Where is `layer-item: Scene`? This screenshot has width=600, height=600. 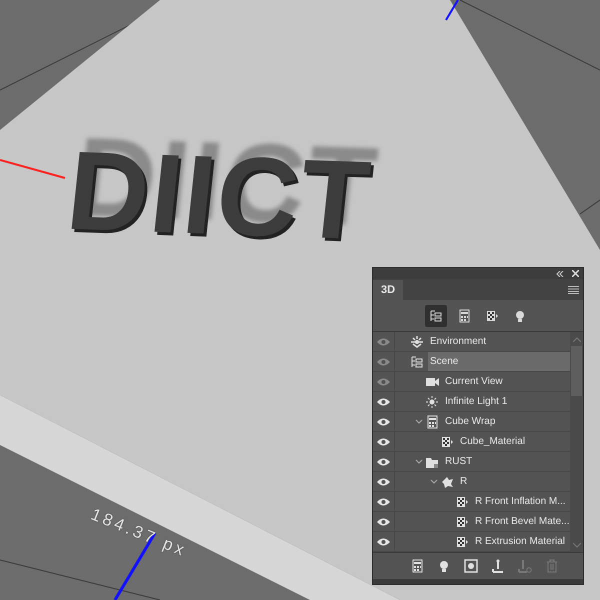
layer-item: Scene is located at coordinates (499, 361).